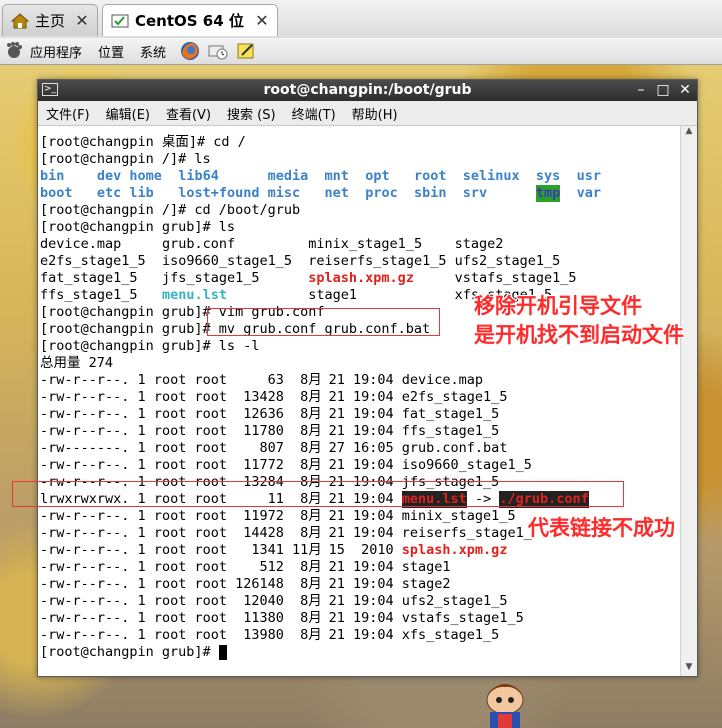 Image resolution: width=722 pixels, height=728 pixels. What do you see at coordinates (77, 363) in the screenshot?
I see `terminal-line: 总用量 274` at bounding box center [77, 363].